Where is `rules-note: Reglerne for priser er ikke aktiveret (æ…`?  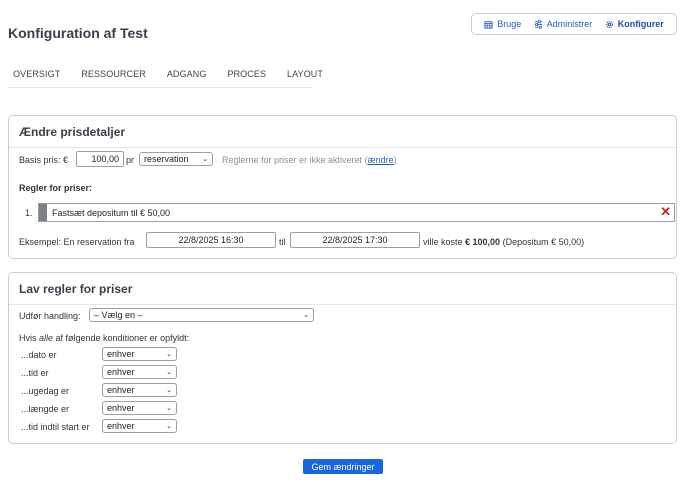
rules-note: Reglerne for priser er ikke aktiveret (æ… is located at coordinates (309, 160).